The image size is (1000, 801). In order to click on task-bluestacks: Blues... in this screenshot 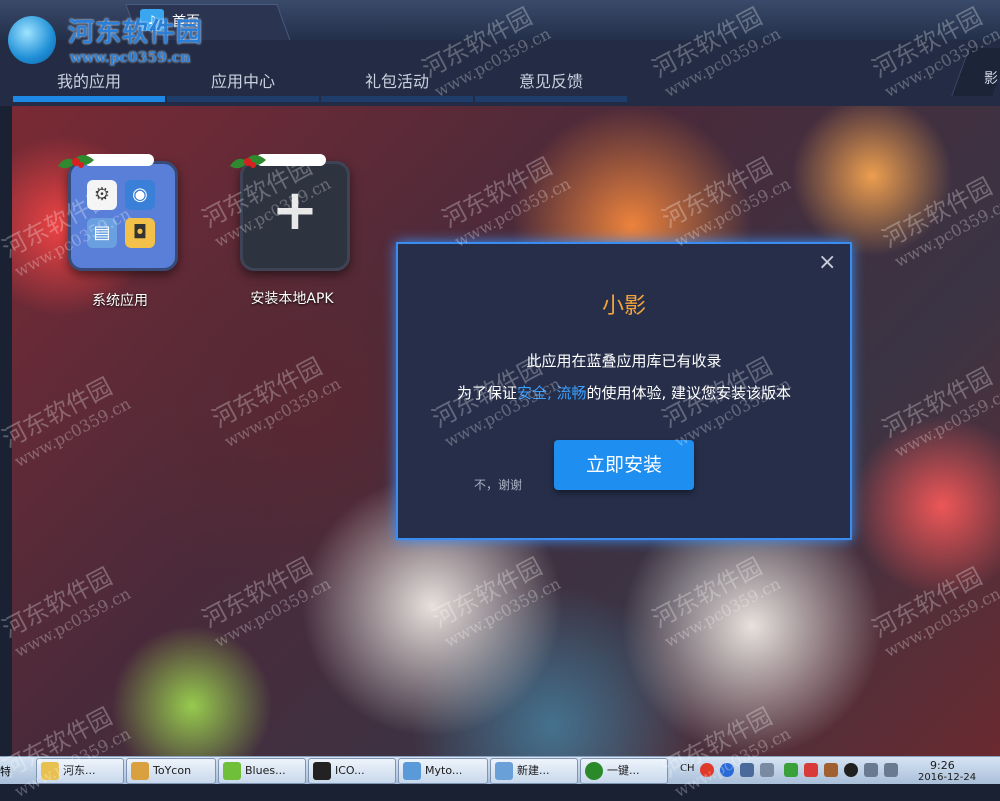, I will do `click(262, 771)`.